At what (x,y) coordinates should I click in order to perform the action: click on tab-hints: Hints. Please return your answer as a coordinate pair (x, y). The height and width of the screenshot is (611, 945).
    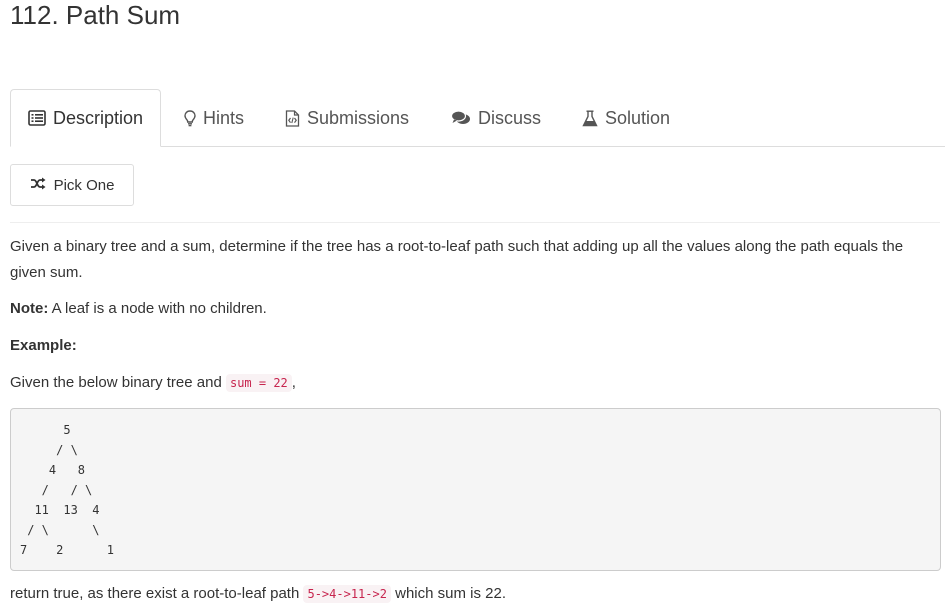
    Looking at the image, I should click on (214, 118).